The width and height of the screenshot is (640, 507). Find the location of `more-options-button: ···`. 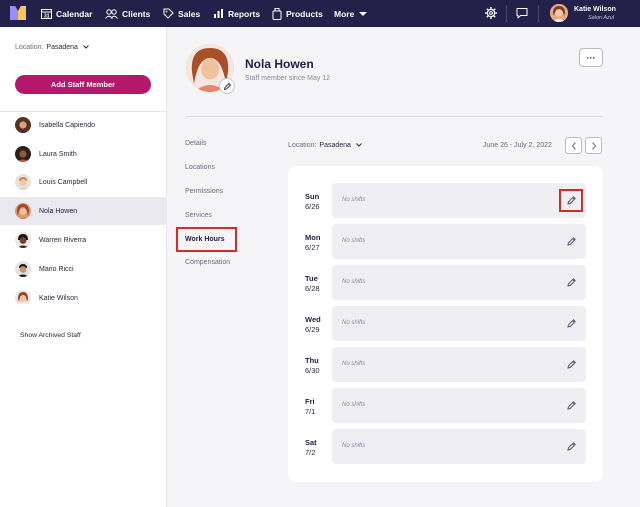

more-options-button: ··· is located at coordinates (591, 57).